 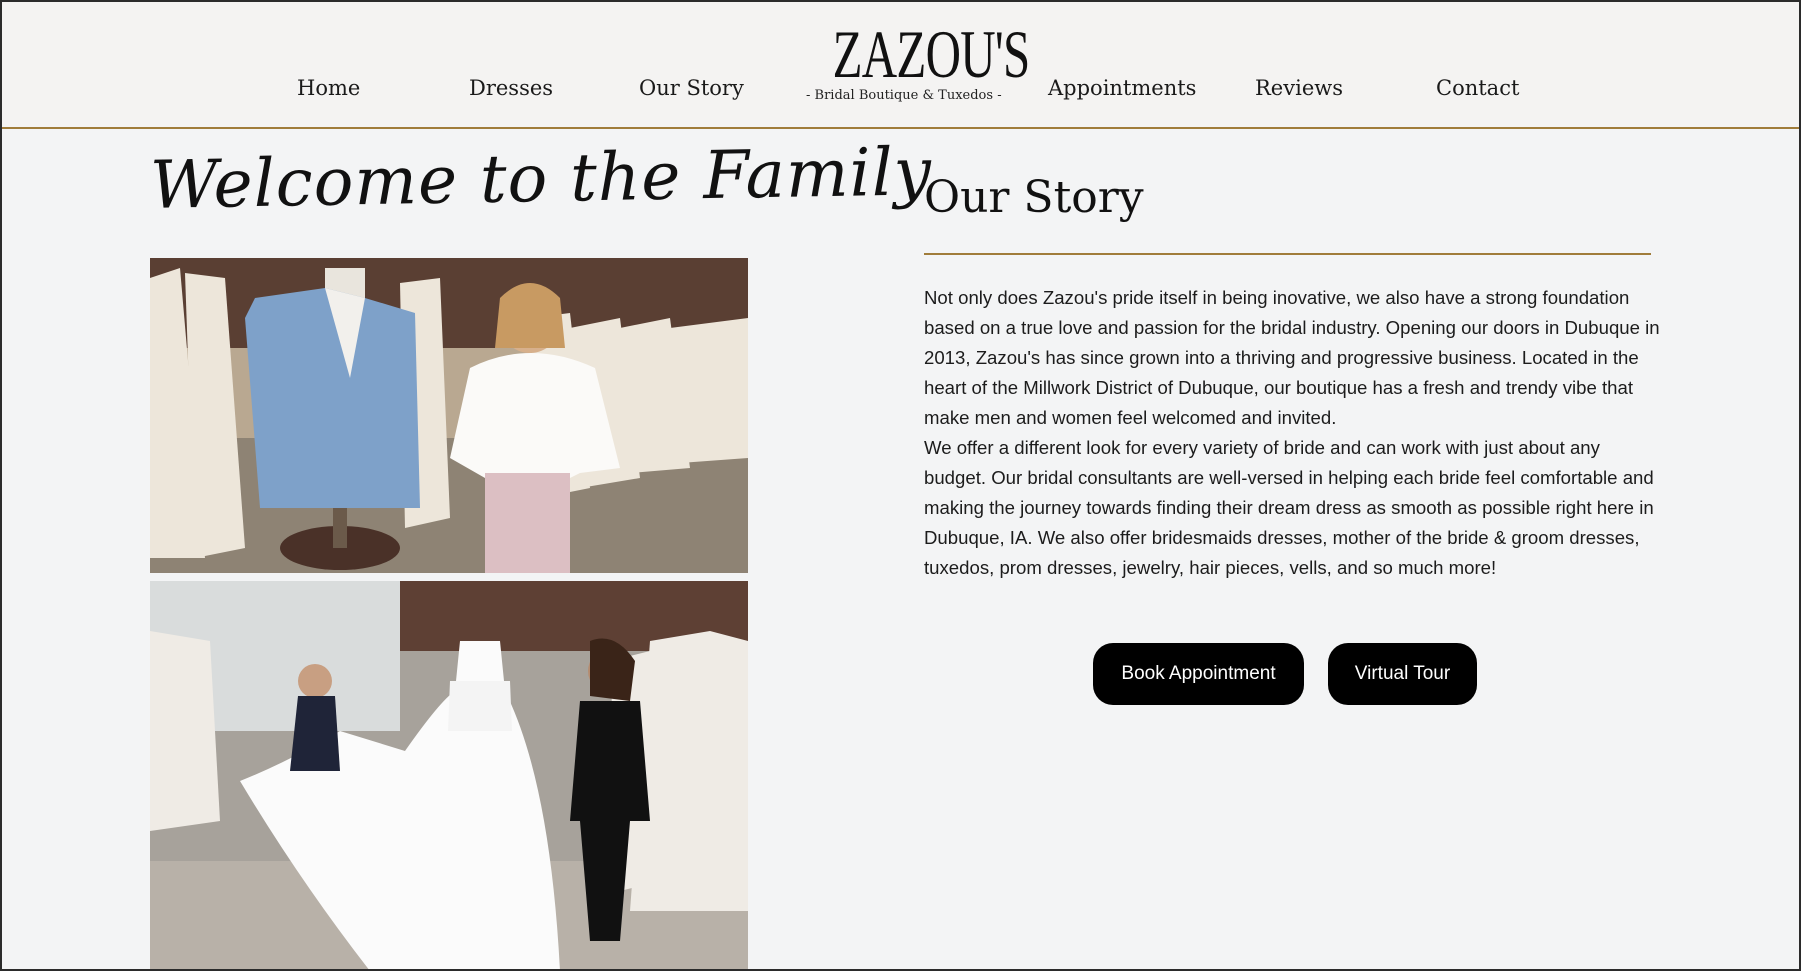 I want to click on nav-appointments: Appointments, so click(x=1122, y=88).